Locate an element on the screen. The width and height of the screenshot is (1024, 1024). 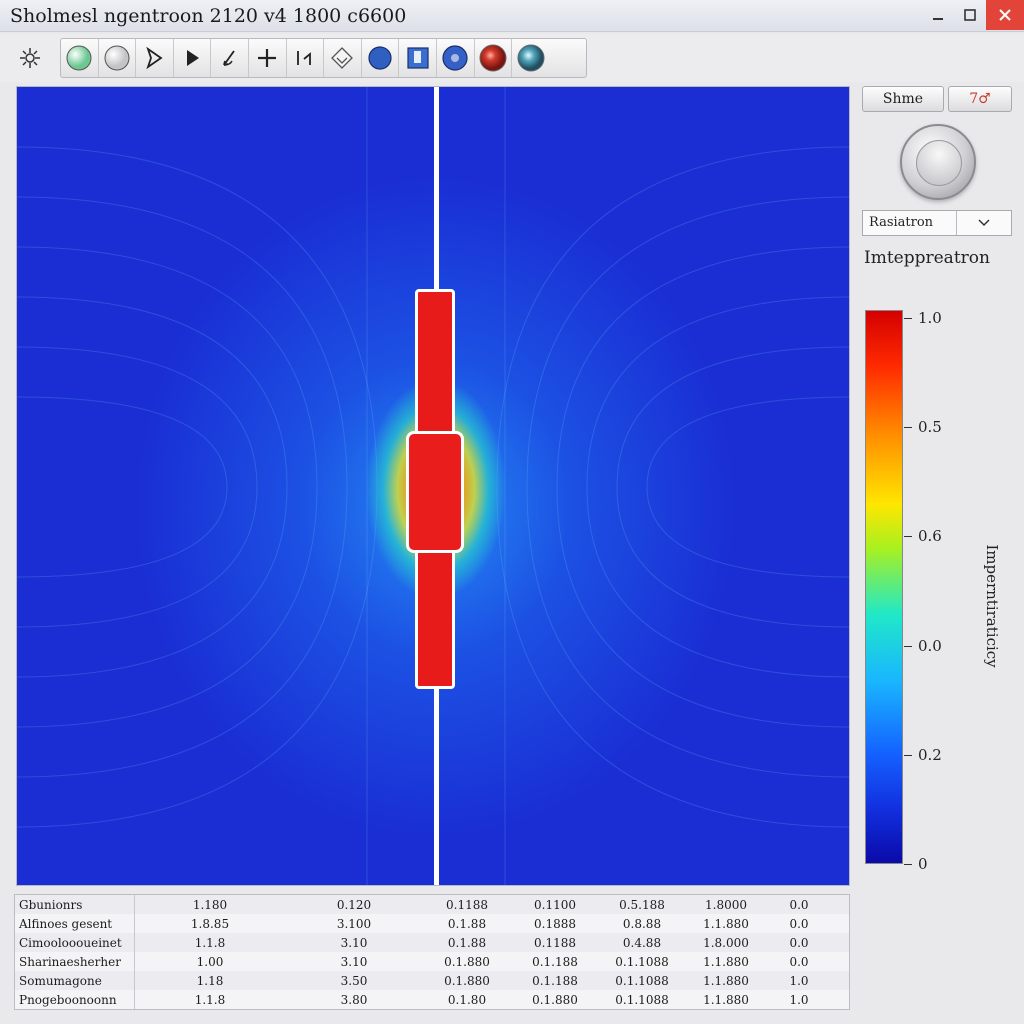
title-bar: Sholmesl ngentroon 2120 v4 1800 c6600 is located at coordinates (512, 16).